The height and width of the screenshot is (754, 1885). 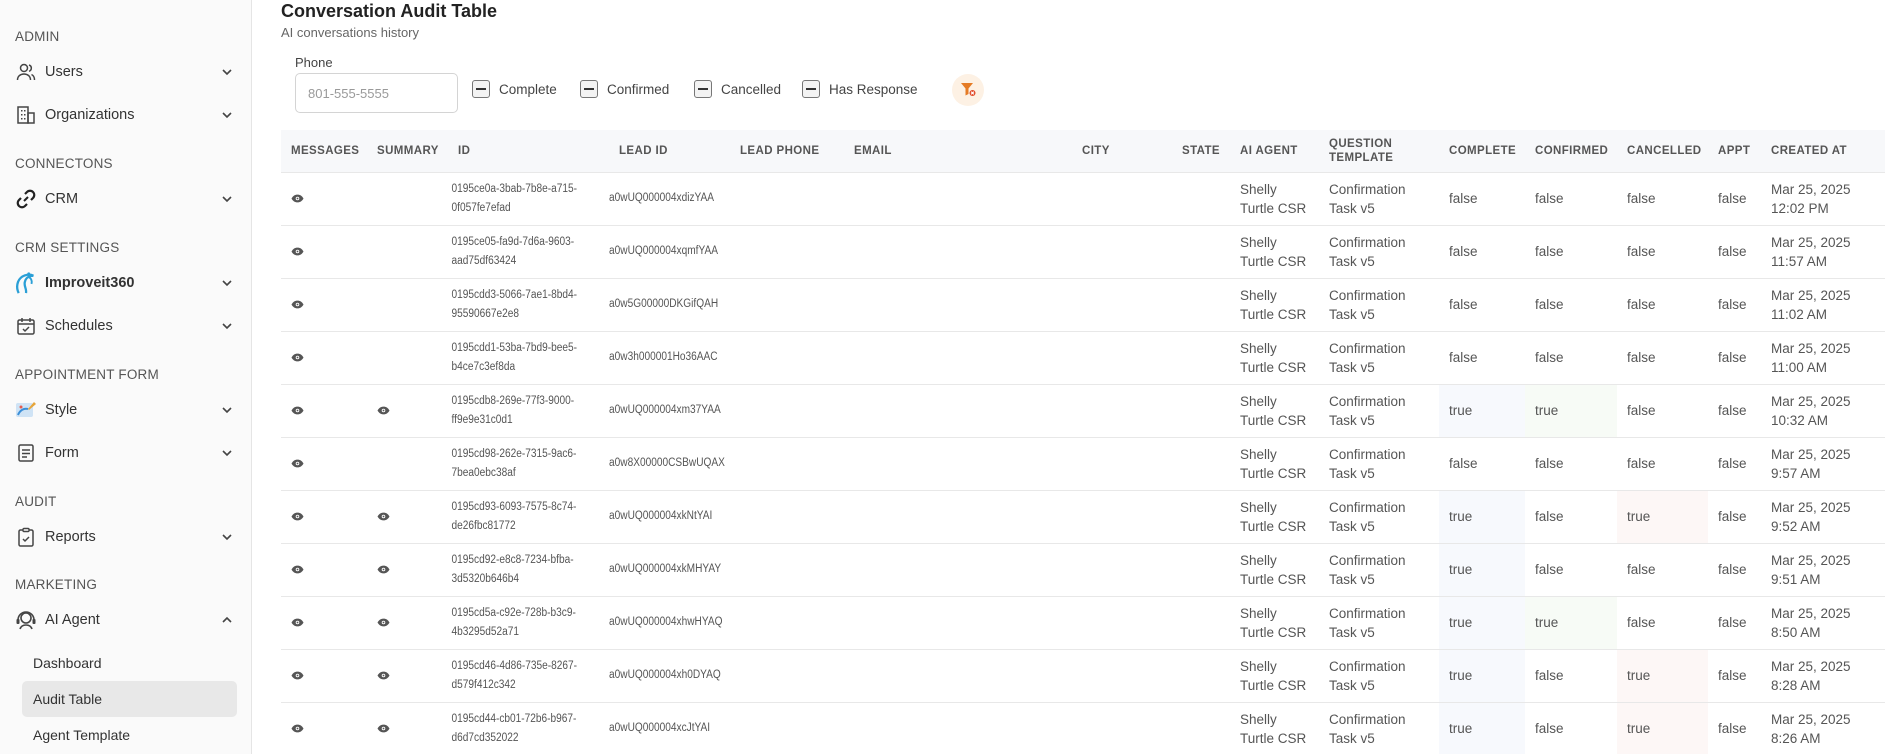 I want to click on column-header-messages: MESSAGES, so click(x=324, y=151).